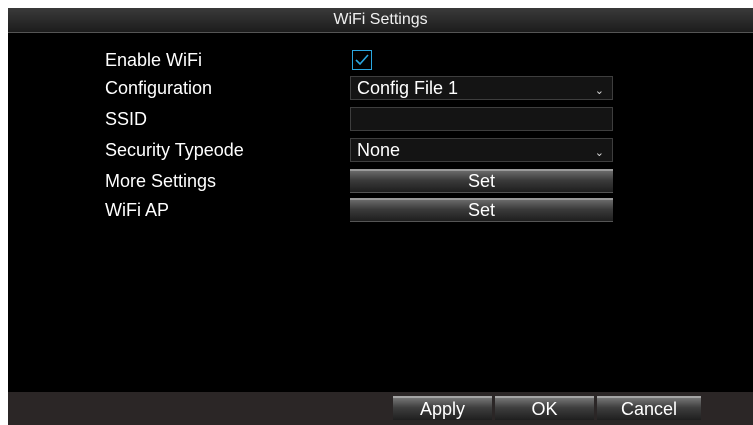 The width and height of the screenshot is (753, 425). Describe the element at coordinates (161, 181) in the screenshot. I see `more-settings-label: More Settings` at that location.